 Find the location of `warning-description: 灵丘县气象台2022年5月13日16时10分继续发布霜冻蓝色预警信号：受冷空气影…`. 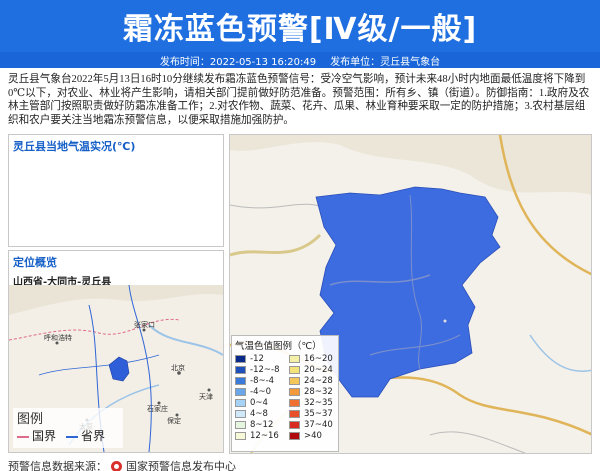

warning-description: 灵丘县气象台2022年5月13日16时10分继续发布霜冻蓝色预警信号：受冷空气影… is located at coordinates (299, 100).